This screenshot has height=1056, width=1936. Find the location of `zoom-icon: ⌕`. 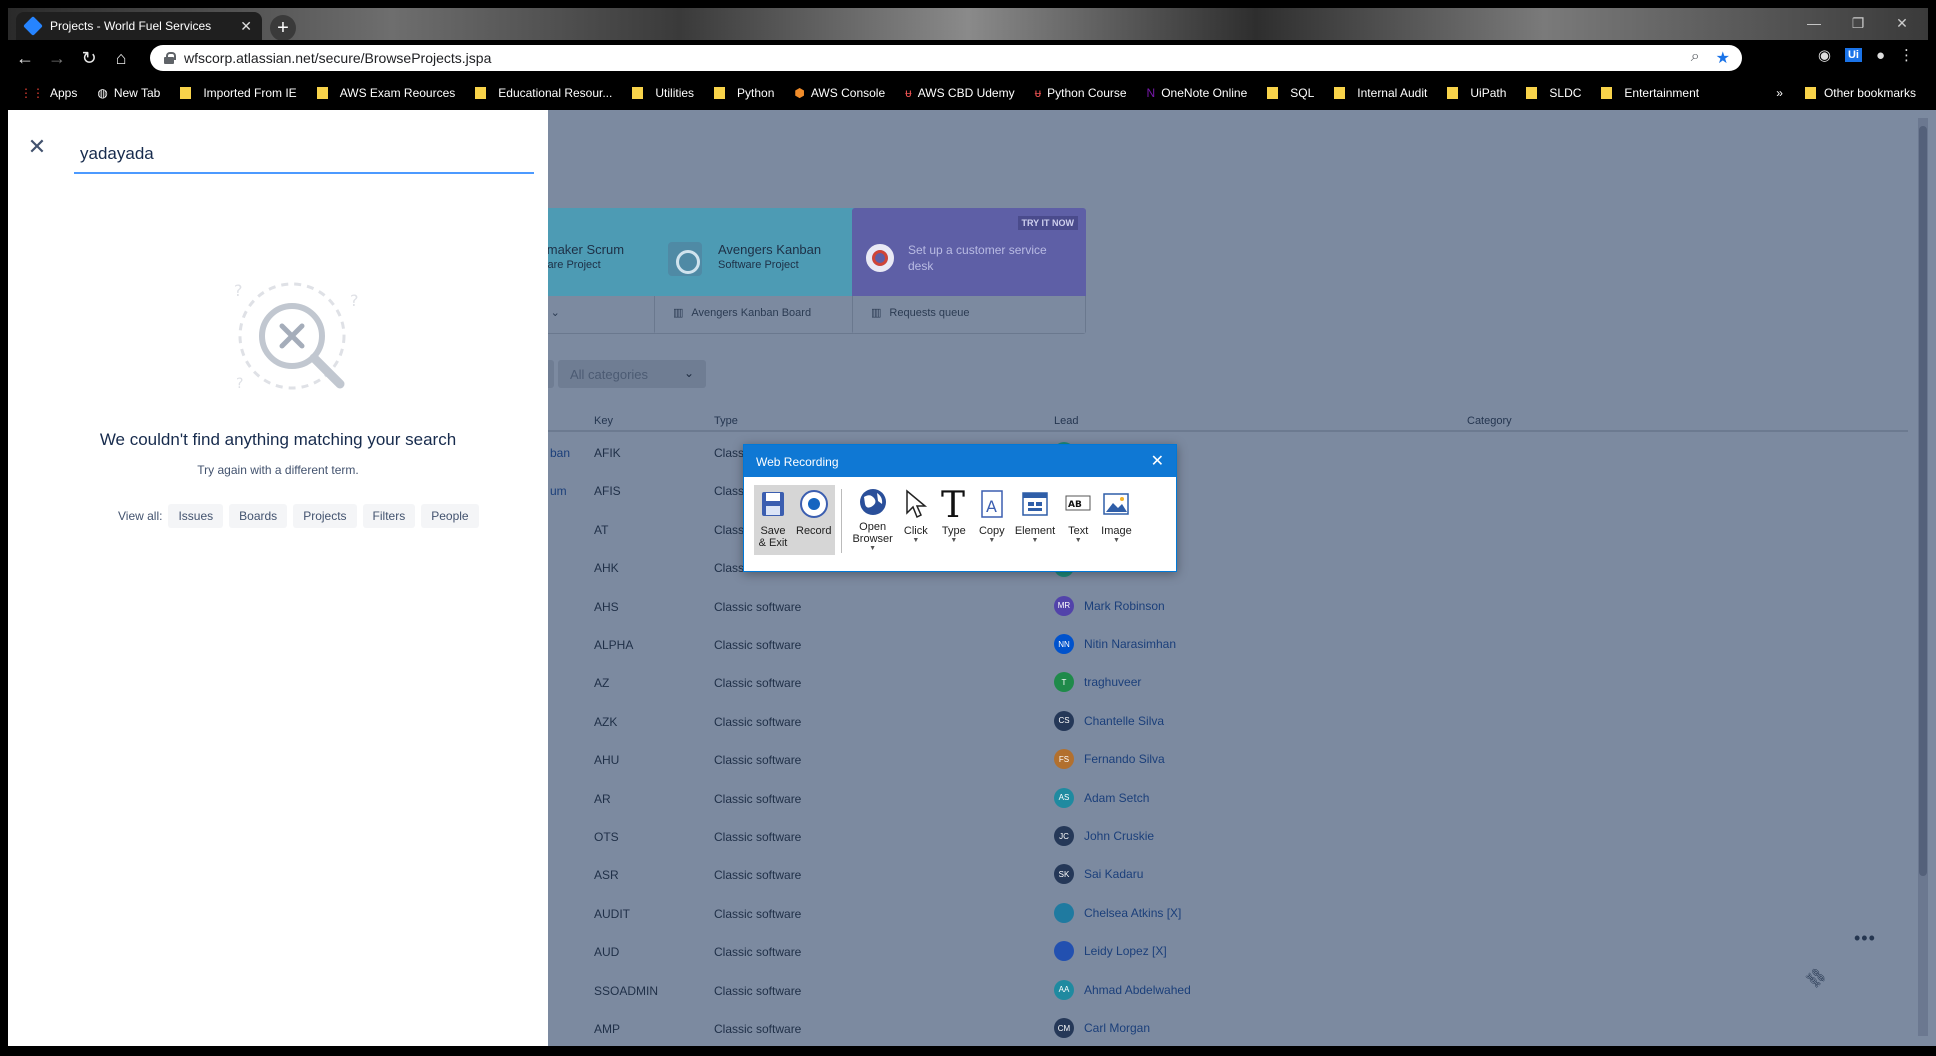

zoom-icon: ⌕ is located at coordinates (1695, 58).